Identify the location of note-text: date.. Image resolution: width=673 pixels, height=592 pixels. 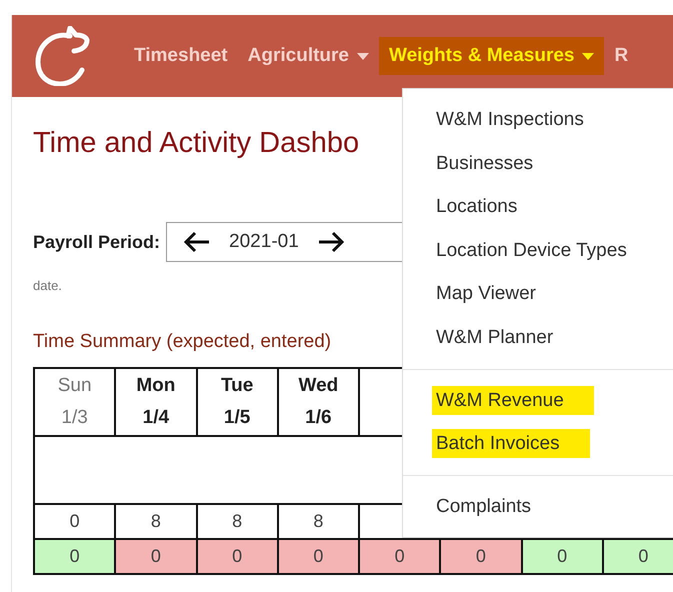
(47, 285).